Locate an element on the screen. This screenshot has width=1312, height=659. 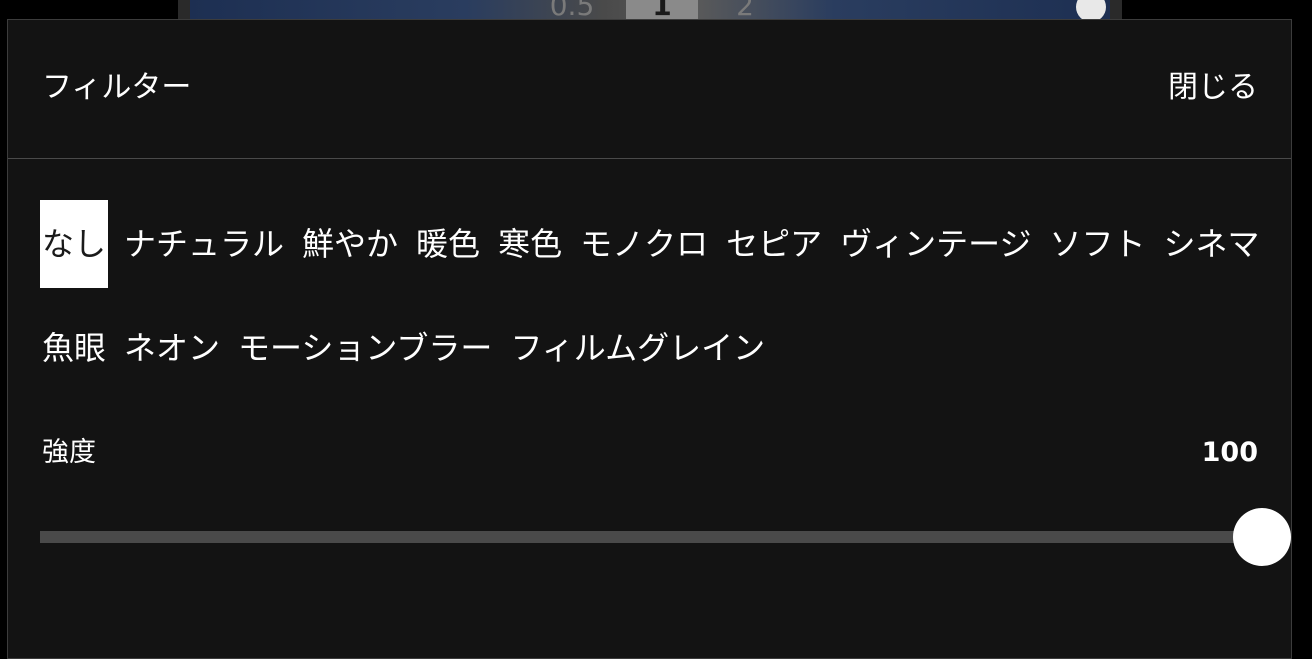
filter-option: なし is located at coordinates (74, 244).